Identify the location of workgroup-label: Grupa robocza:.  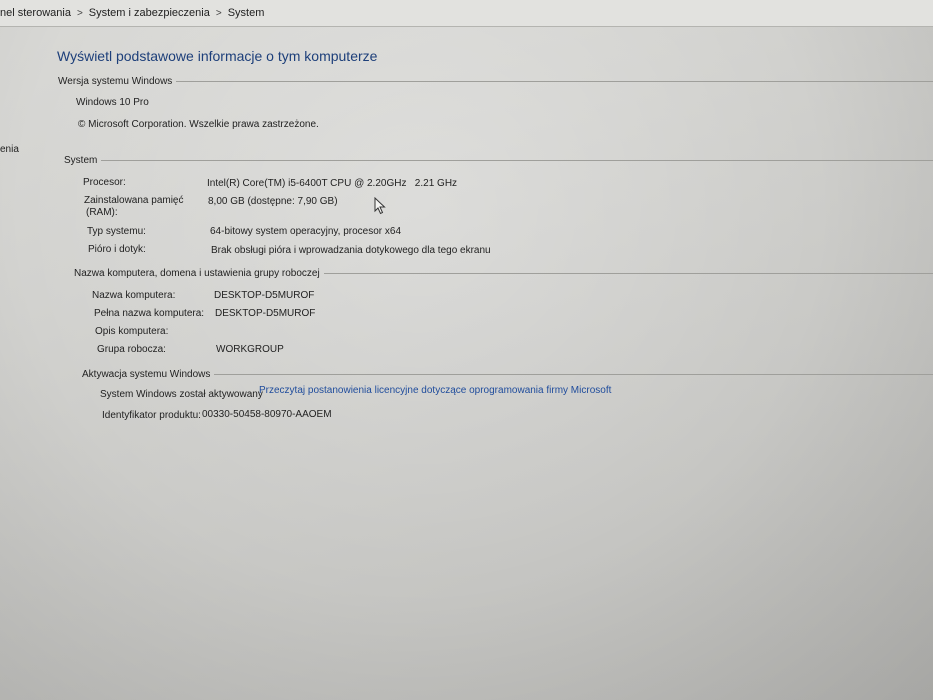
(131, 349).